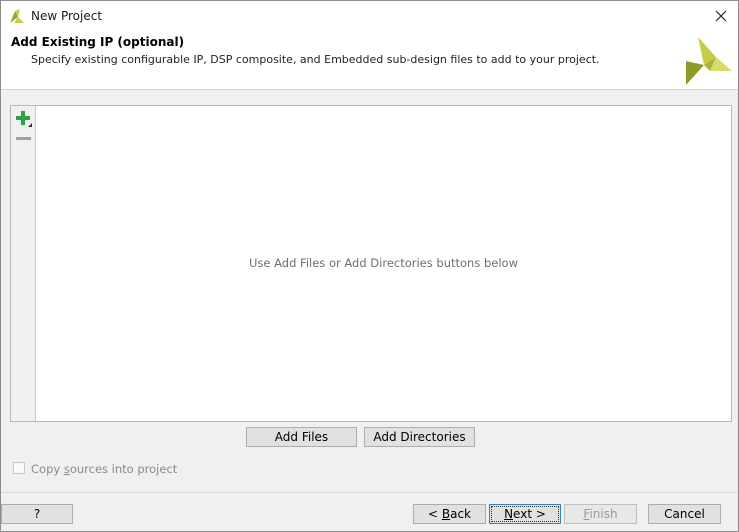 The image size is (739, 532). What do you see at coordinates (37, 514) in the screenshot?
I see `help-button: ?` at bounding box center [37, 514].